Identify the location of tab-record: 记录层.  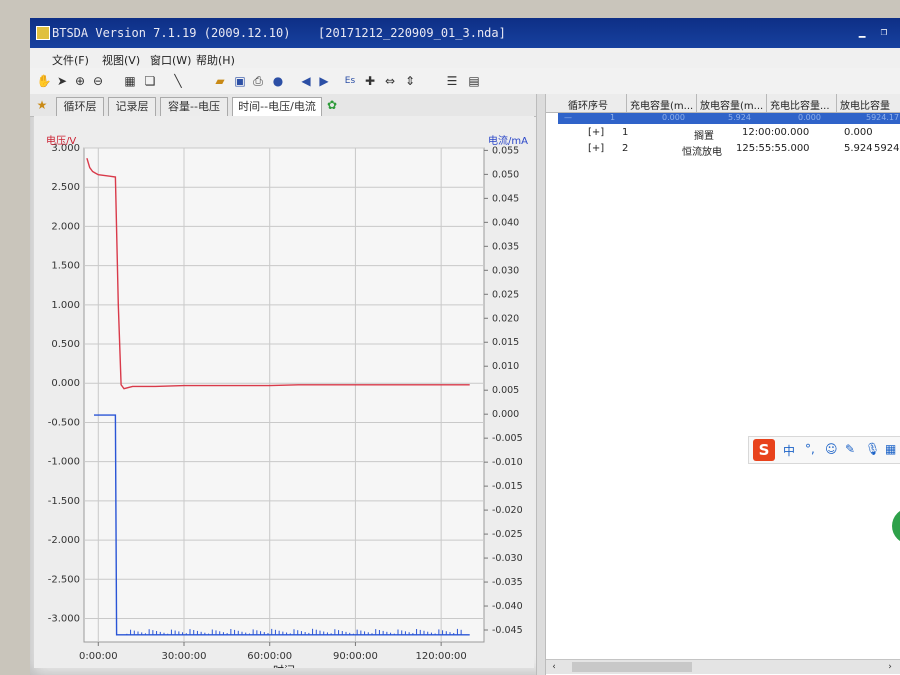
(132, 106).